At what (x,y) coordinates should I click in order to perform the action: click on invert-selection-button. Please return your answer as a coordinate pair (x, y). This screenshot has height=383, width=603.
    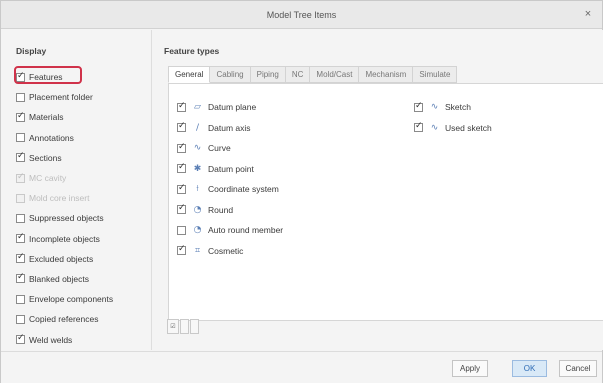
    Looking at the image, I should click on (194, 326).